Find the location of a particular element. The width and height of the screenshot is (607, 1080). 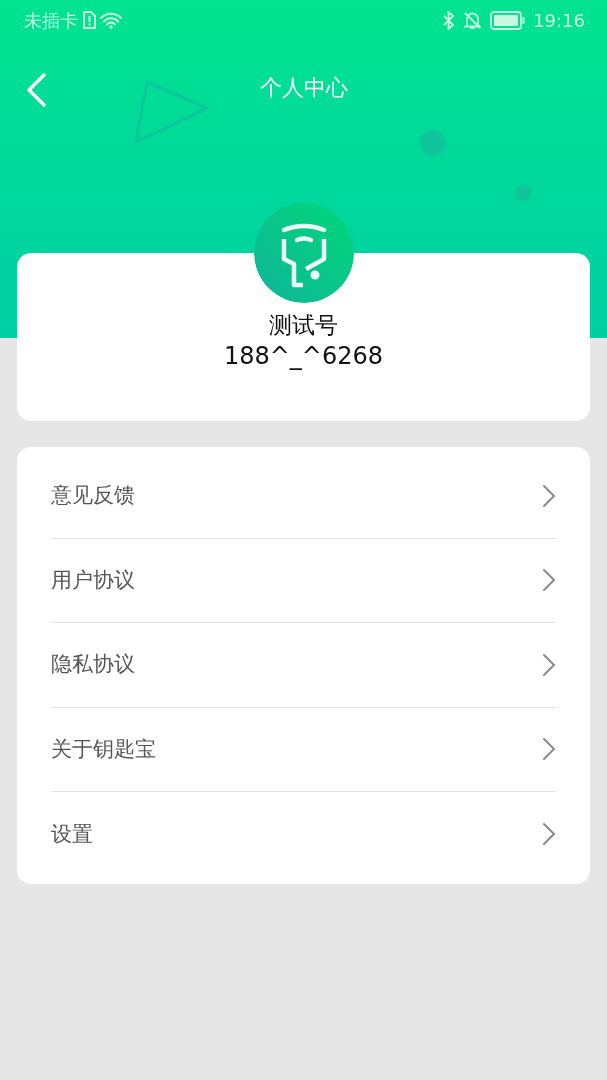

menu-item: 设置 is located at coordinates (303, 834).